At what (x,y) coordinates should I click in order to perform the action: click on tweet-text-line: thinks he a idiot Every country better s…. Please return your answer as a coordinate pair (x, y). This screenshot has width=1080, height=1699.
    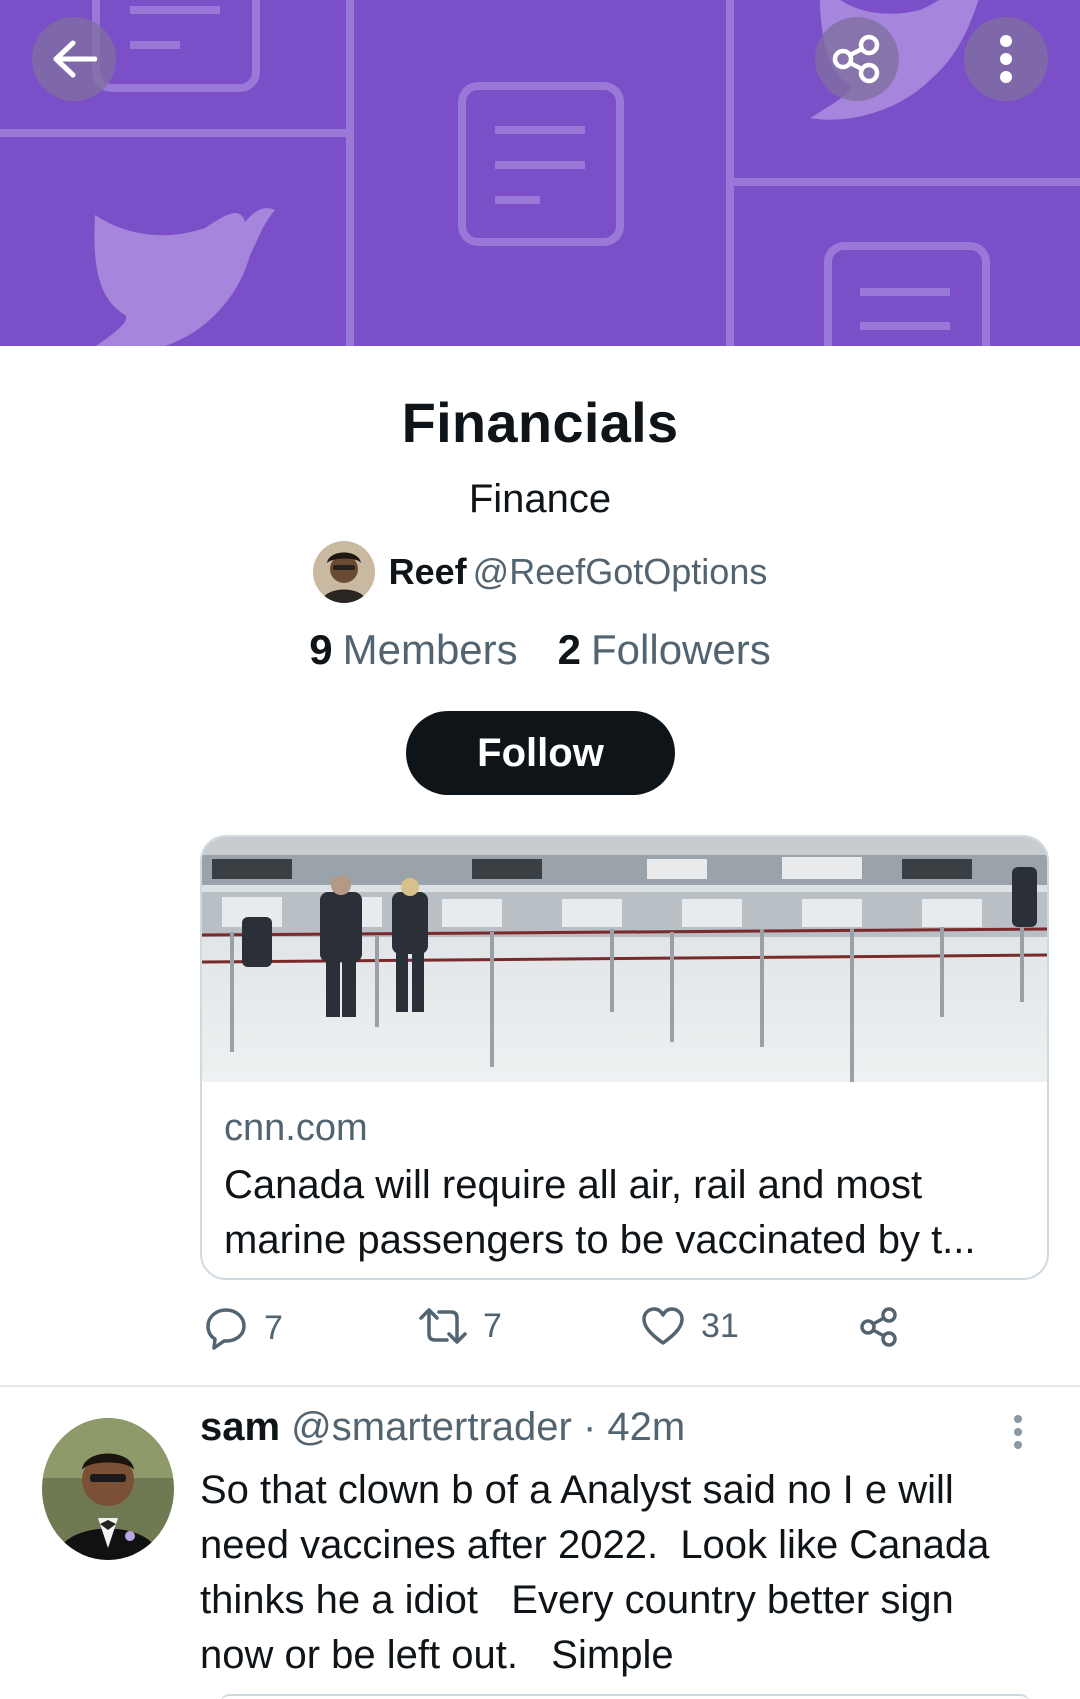
    Looking at the image, I should click on (577, 1600).